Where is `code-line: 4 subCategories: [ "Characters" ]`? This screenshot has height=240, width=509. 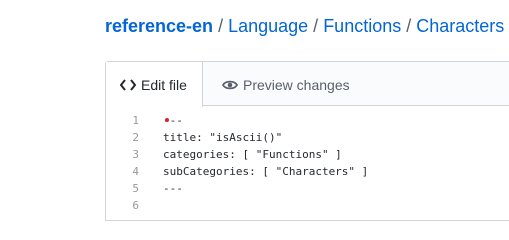 code-line: 4 subCategories: [ "Characters" ] is located at coordinates (307, 171).